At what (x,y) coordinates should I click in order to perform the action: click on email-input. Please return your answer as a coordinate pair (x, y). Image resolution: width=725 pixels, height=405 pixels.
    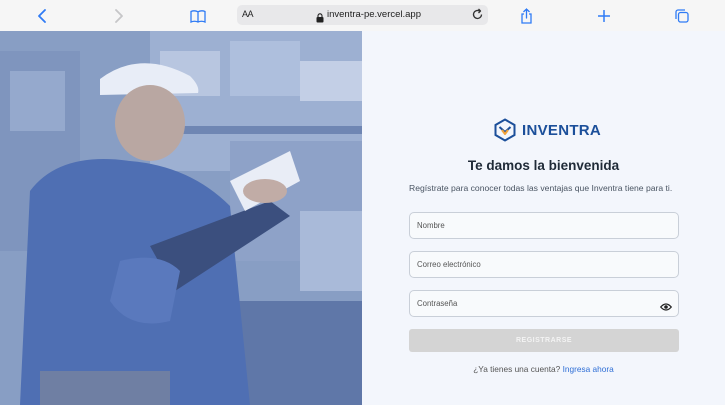
    Looking at the image, I should click on (544, 264).